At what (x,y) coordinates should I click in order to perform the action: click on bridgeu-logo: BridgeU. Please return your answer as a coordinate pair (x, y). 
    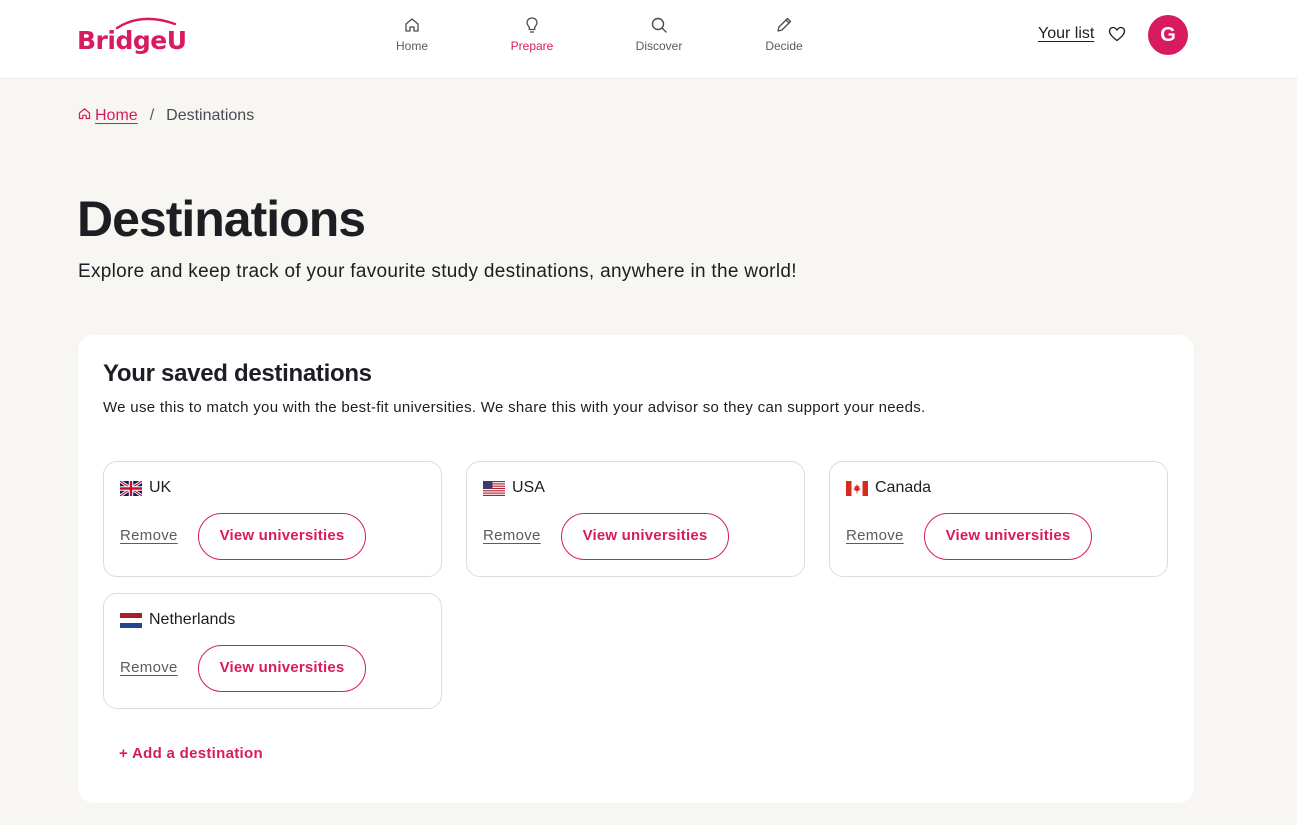
    Looking at the image, I should click on (132, 36).